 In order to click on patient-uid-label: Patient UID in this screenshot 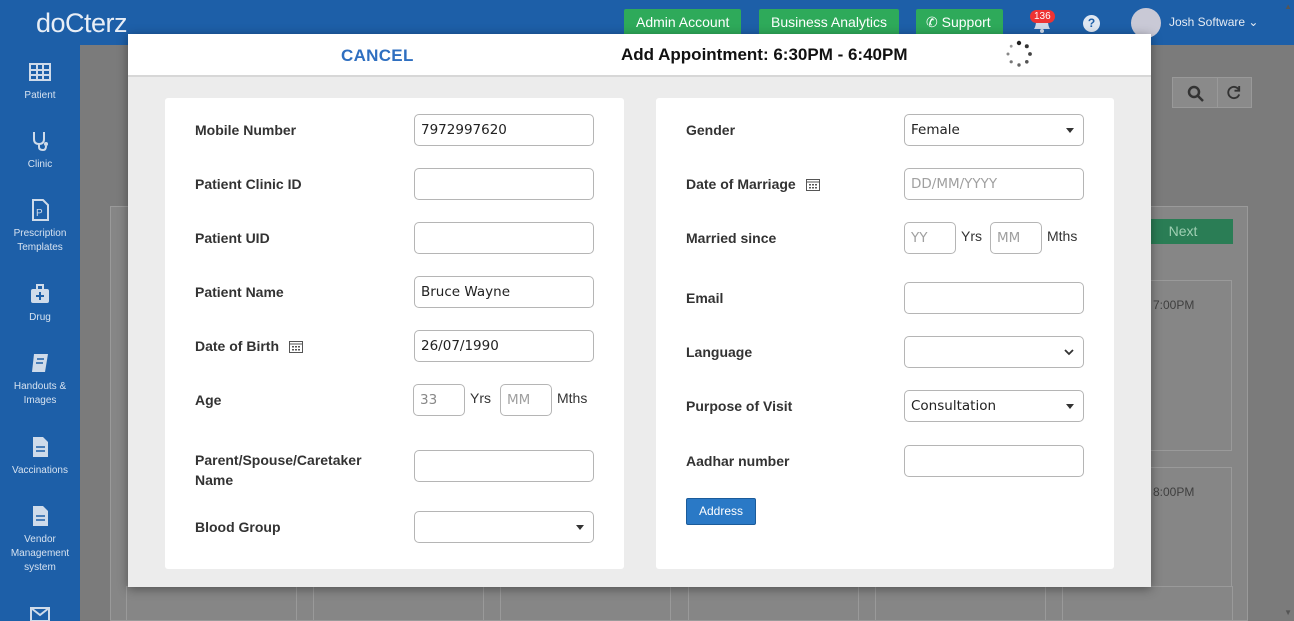, I will do `click(232, 238)`.